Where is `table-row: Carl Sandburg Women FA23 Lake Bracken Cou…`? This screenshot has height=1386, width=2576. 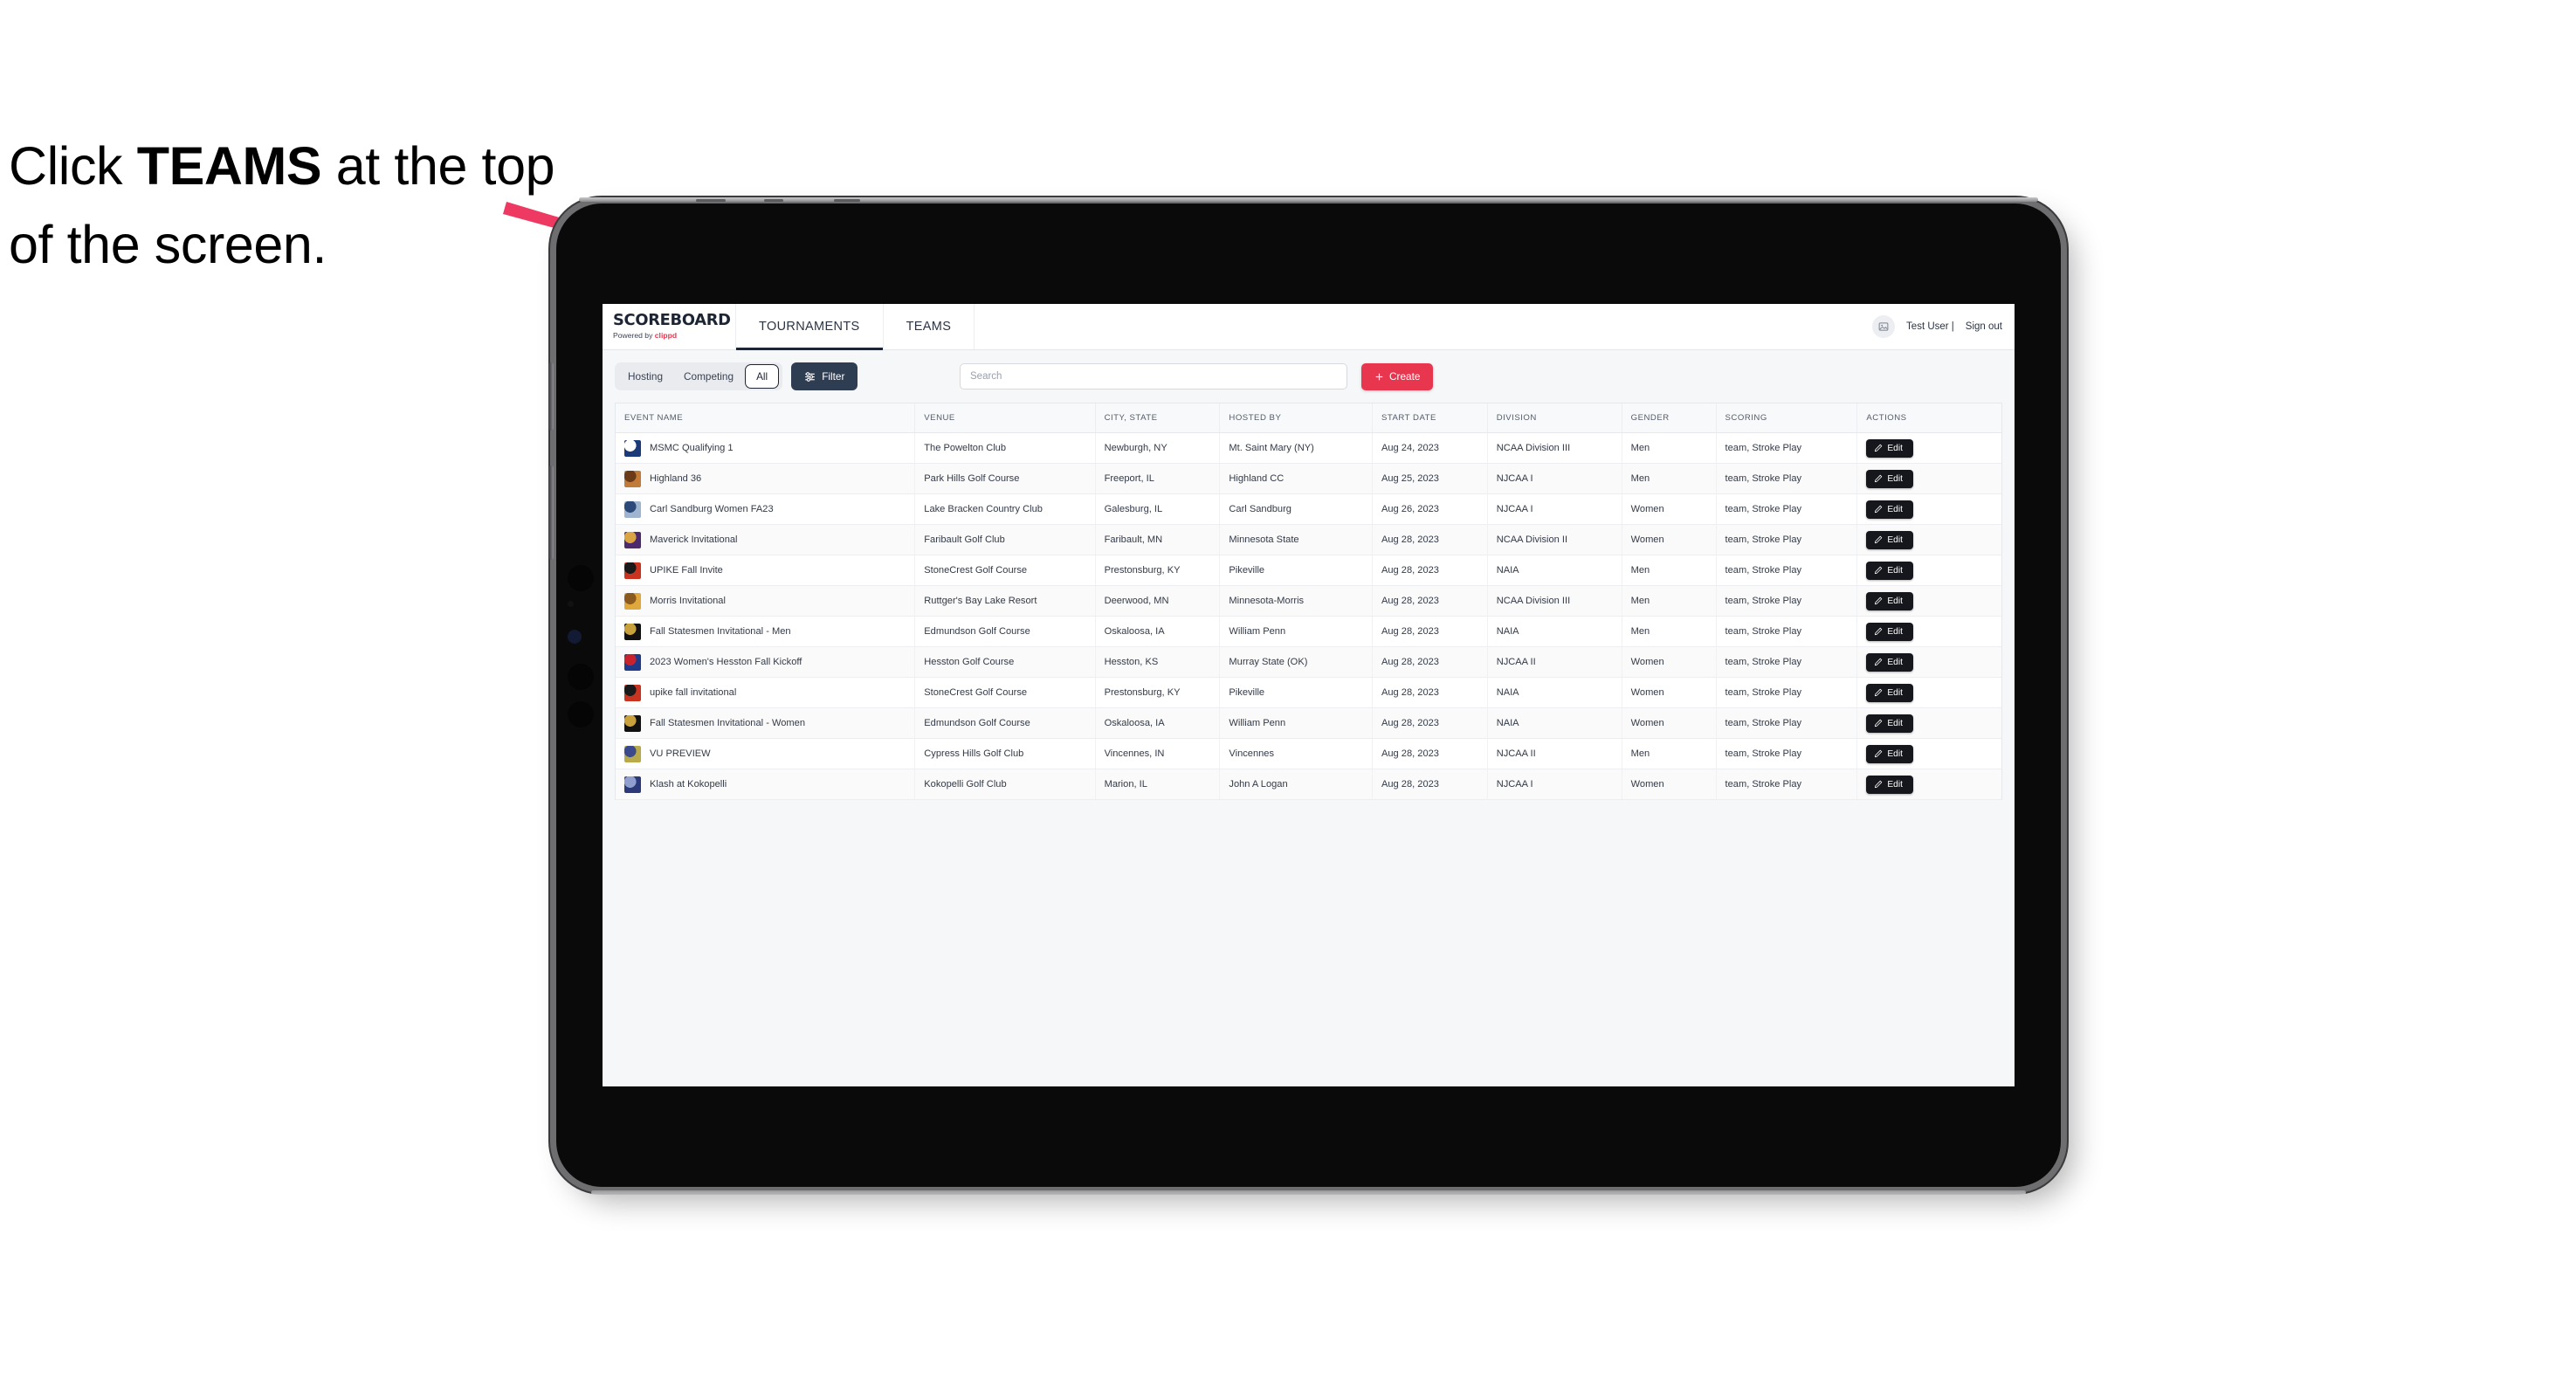 table-row: Carl Sandburg Women FA23 Lake Bracken Cou… is located at coordinates (1308, 509).